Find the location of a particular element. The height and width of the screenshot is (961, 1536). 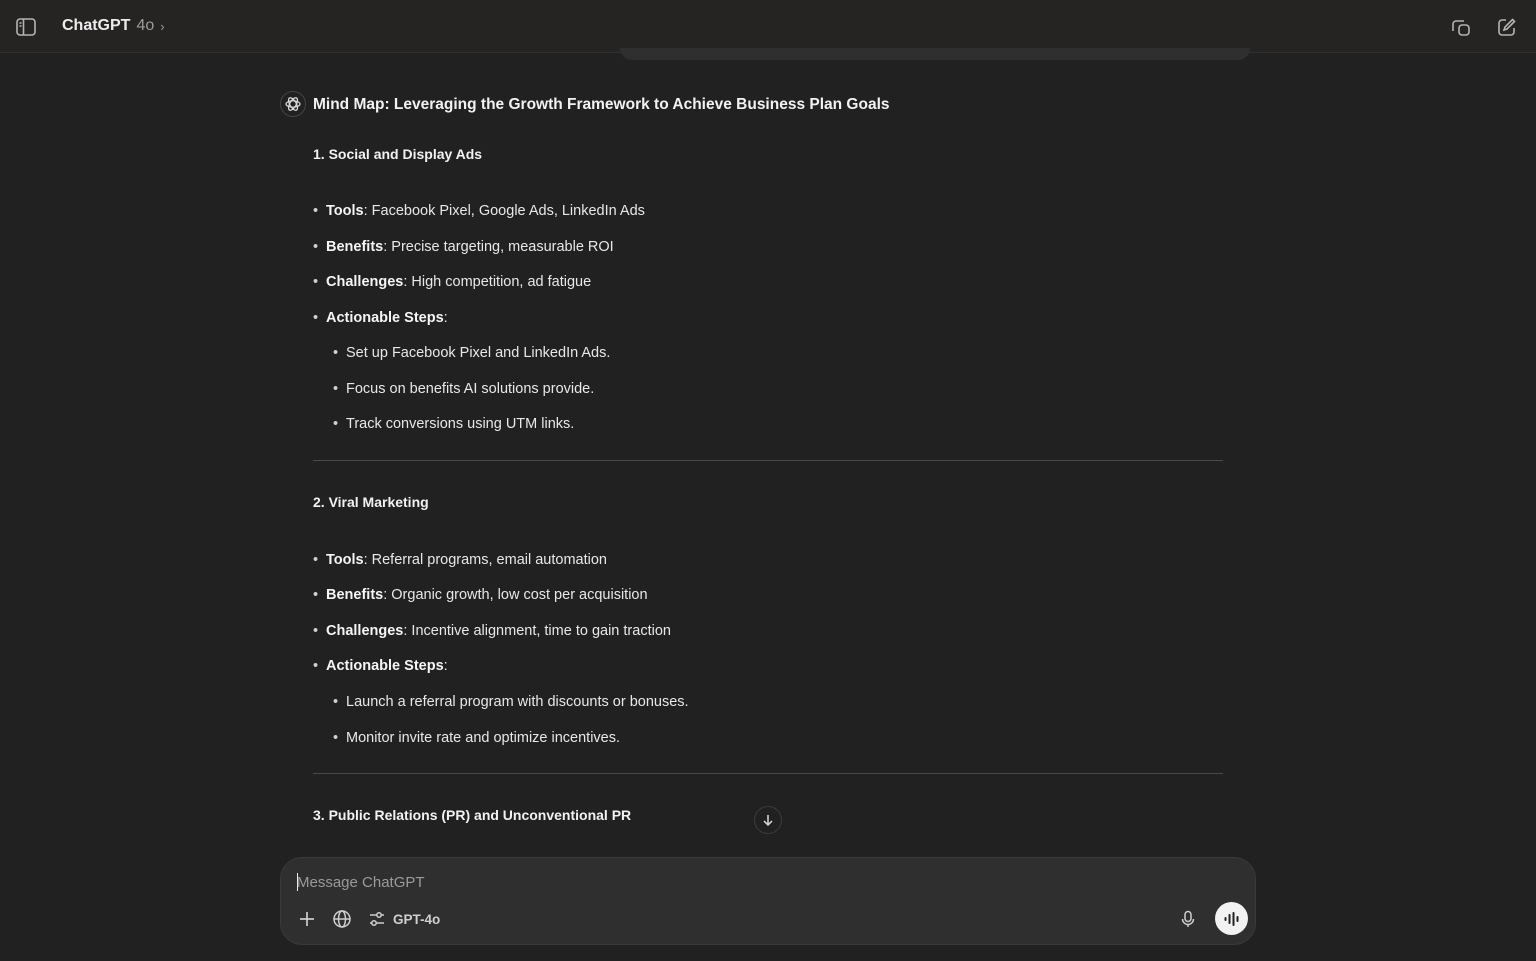

message-composer: GPT-4o is located at coordinates (768, 901).